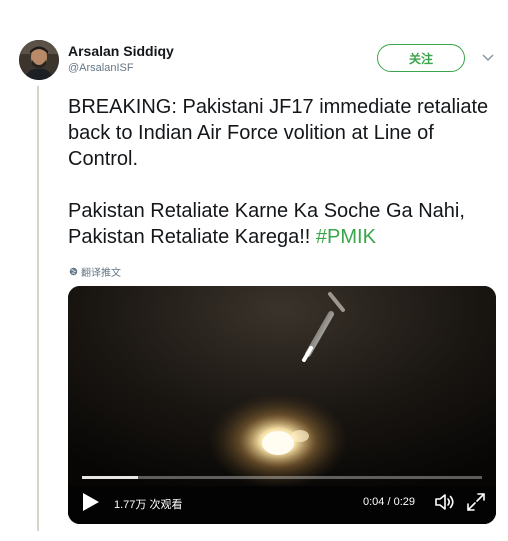 This screenshot has height=541, width=508. I want to click on globe-icon, so click(73, 271).